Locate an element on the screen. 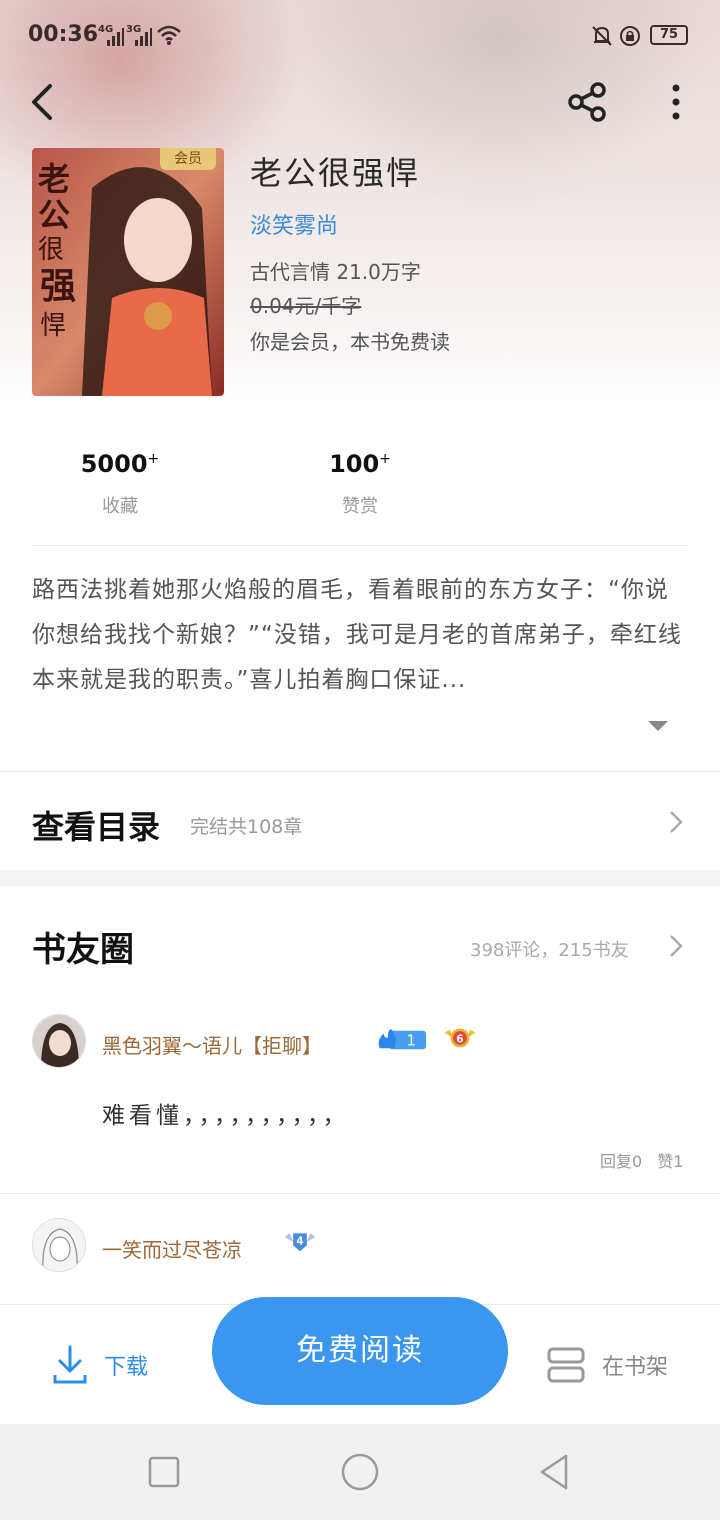  download-button: 下载 is located at coordinates (100, 1365).